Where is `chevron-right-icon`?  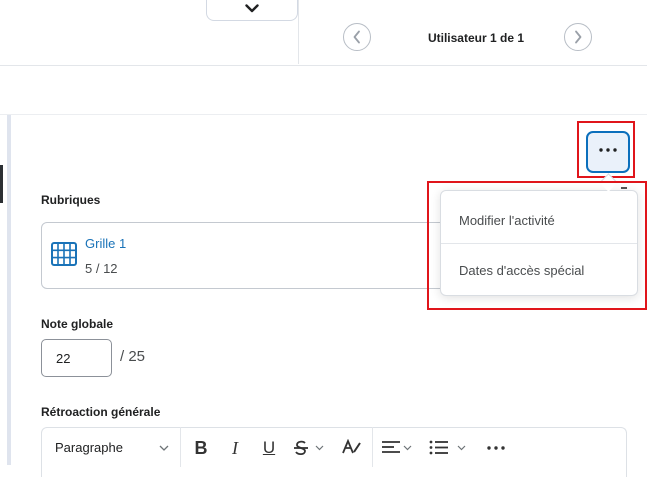 chevron-right-icon is located at coordinates (578, 37).